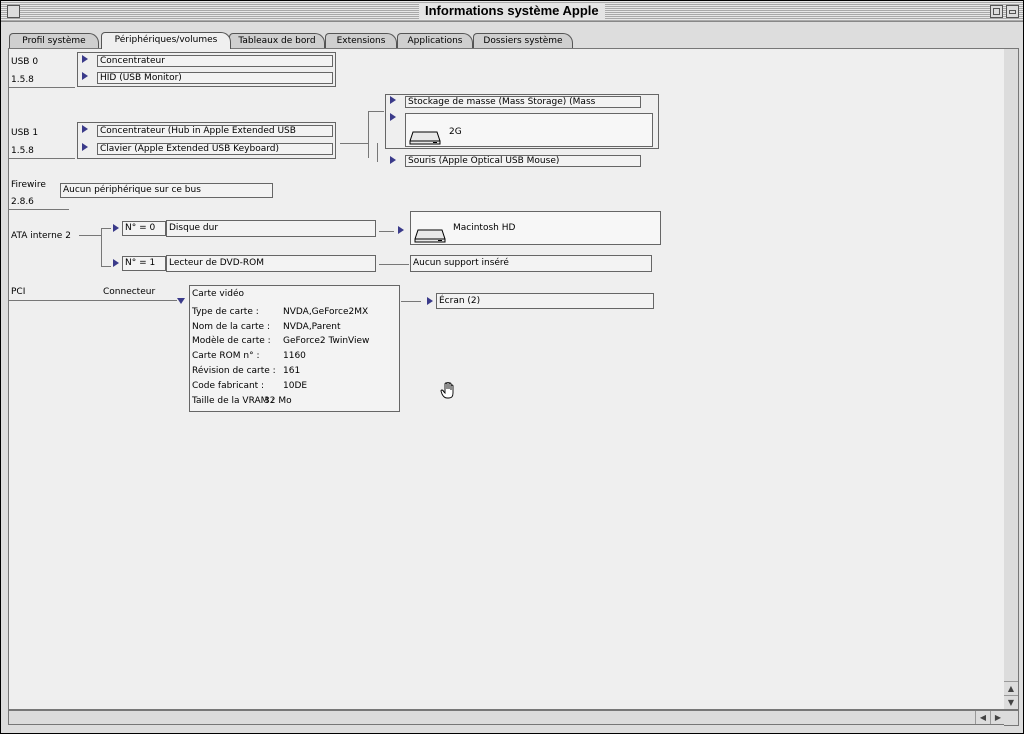  What do you see at coordinates (535, 228) in the screenshot?
I see `macintosh-hd-volume` at bounding box center [535, 228].